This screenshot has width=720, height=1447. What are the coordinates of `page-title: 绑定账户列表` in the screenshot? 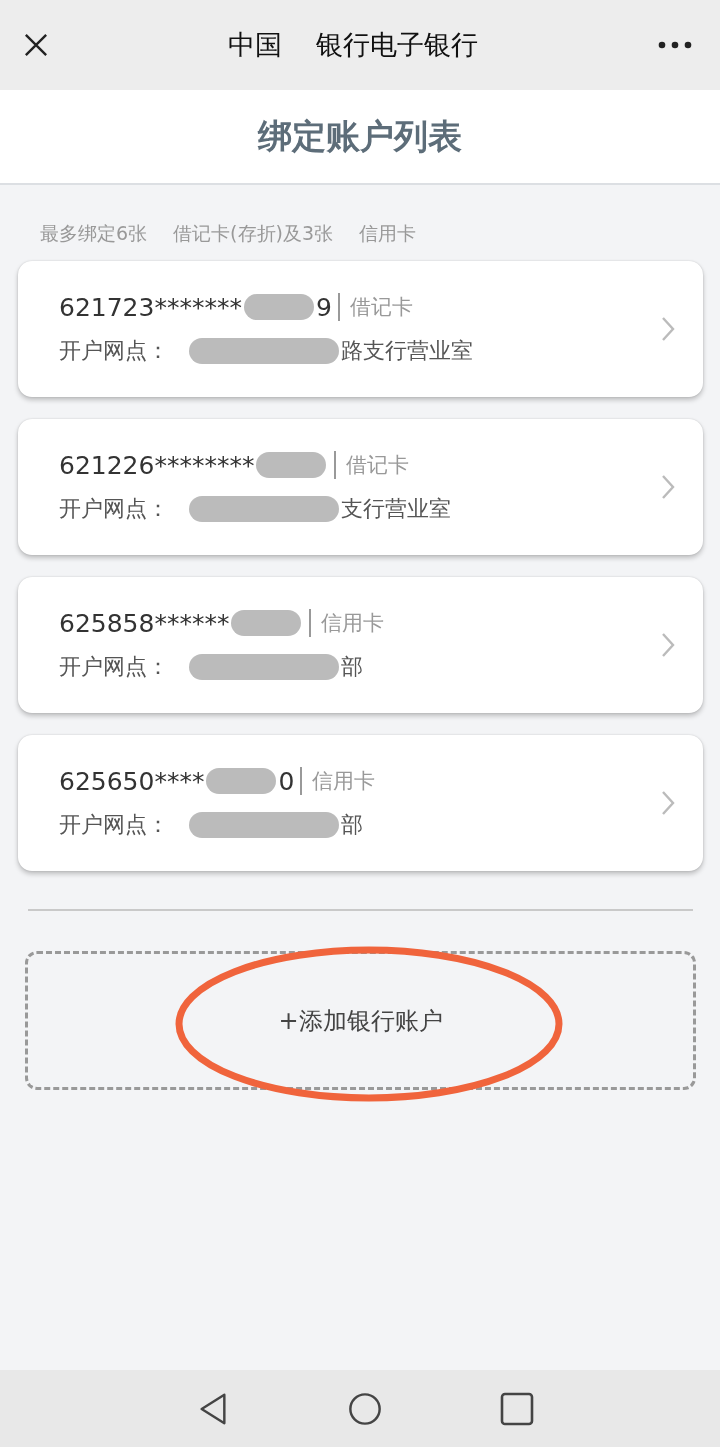 It's located at (360, 136).